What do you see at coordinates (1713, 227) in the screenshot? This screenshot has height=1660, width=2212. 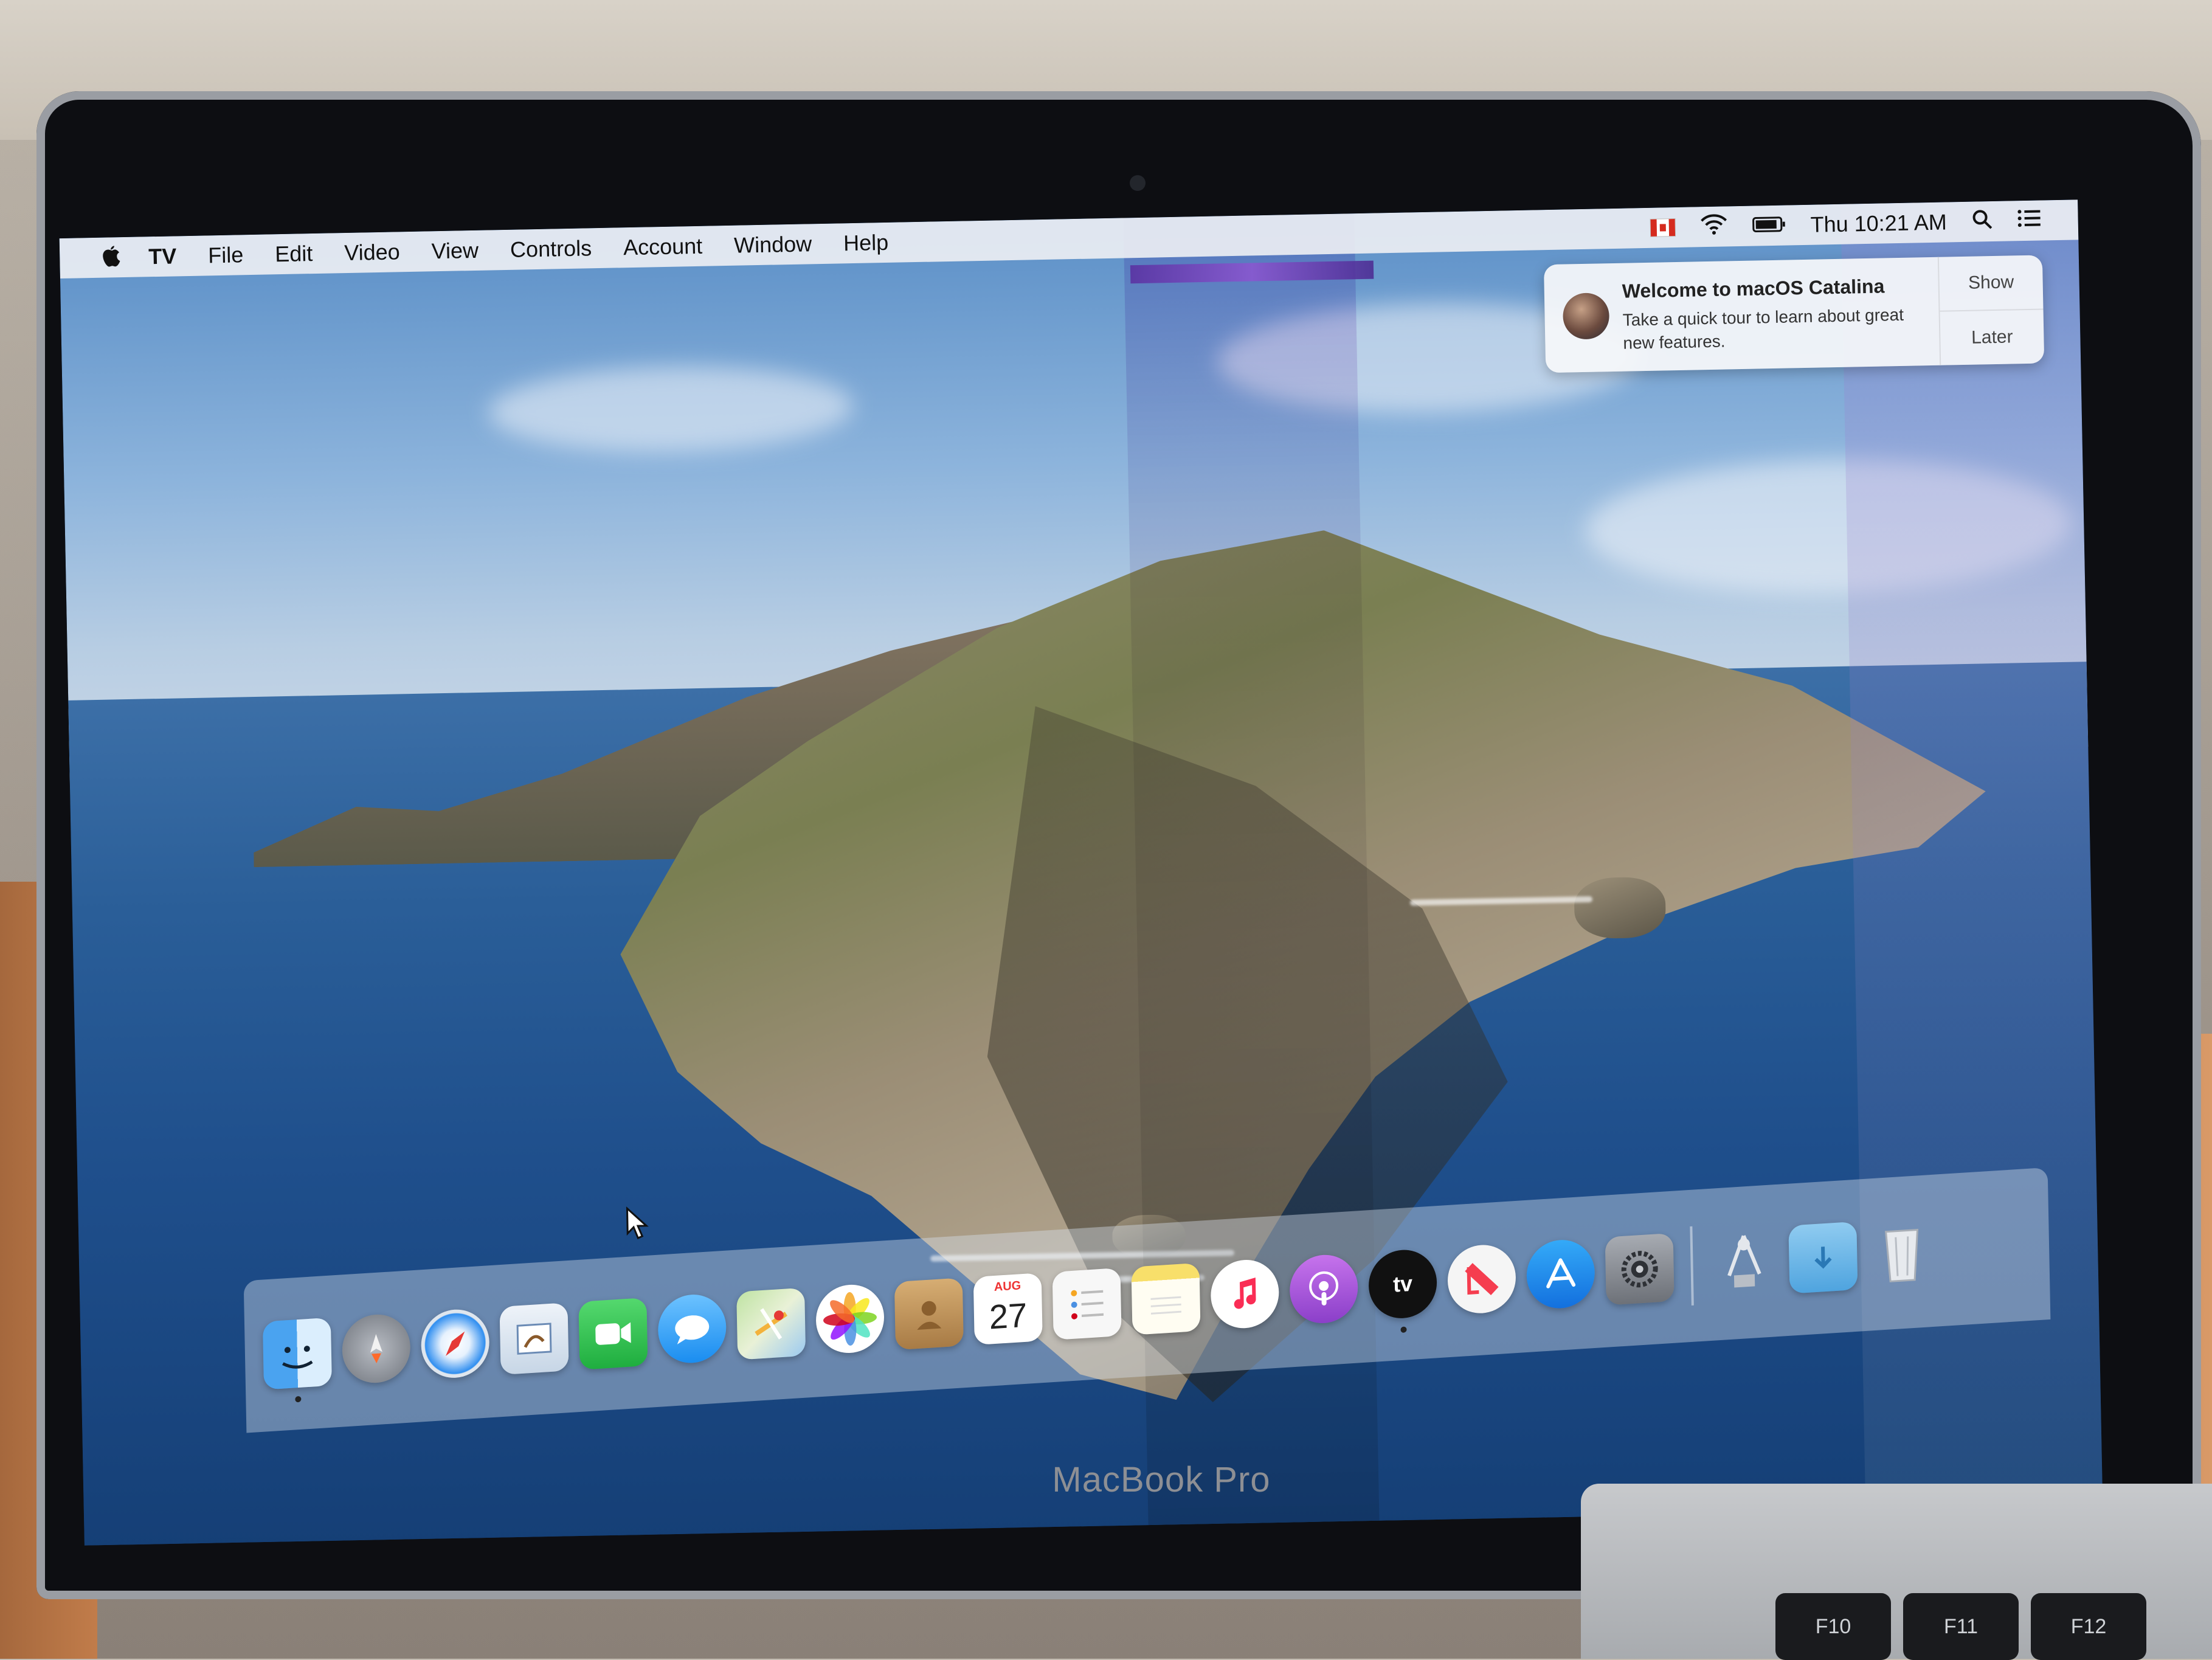 I see `wifi-icon` at bounding box center [1713, 227].